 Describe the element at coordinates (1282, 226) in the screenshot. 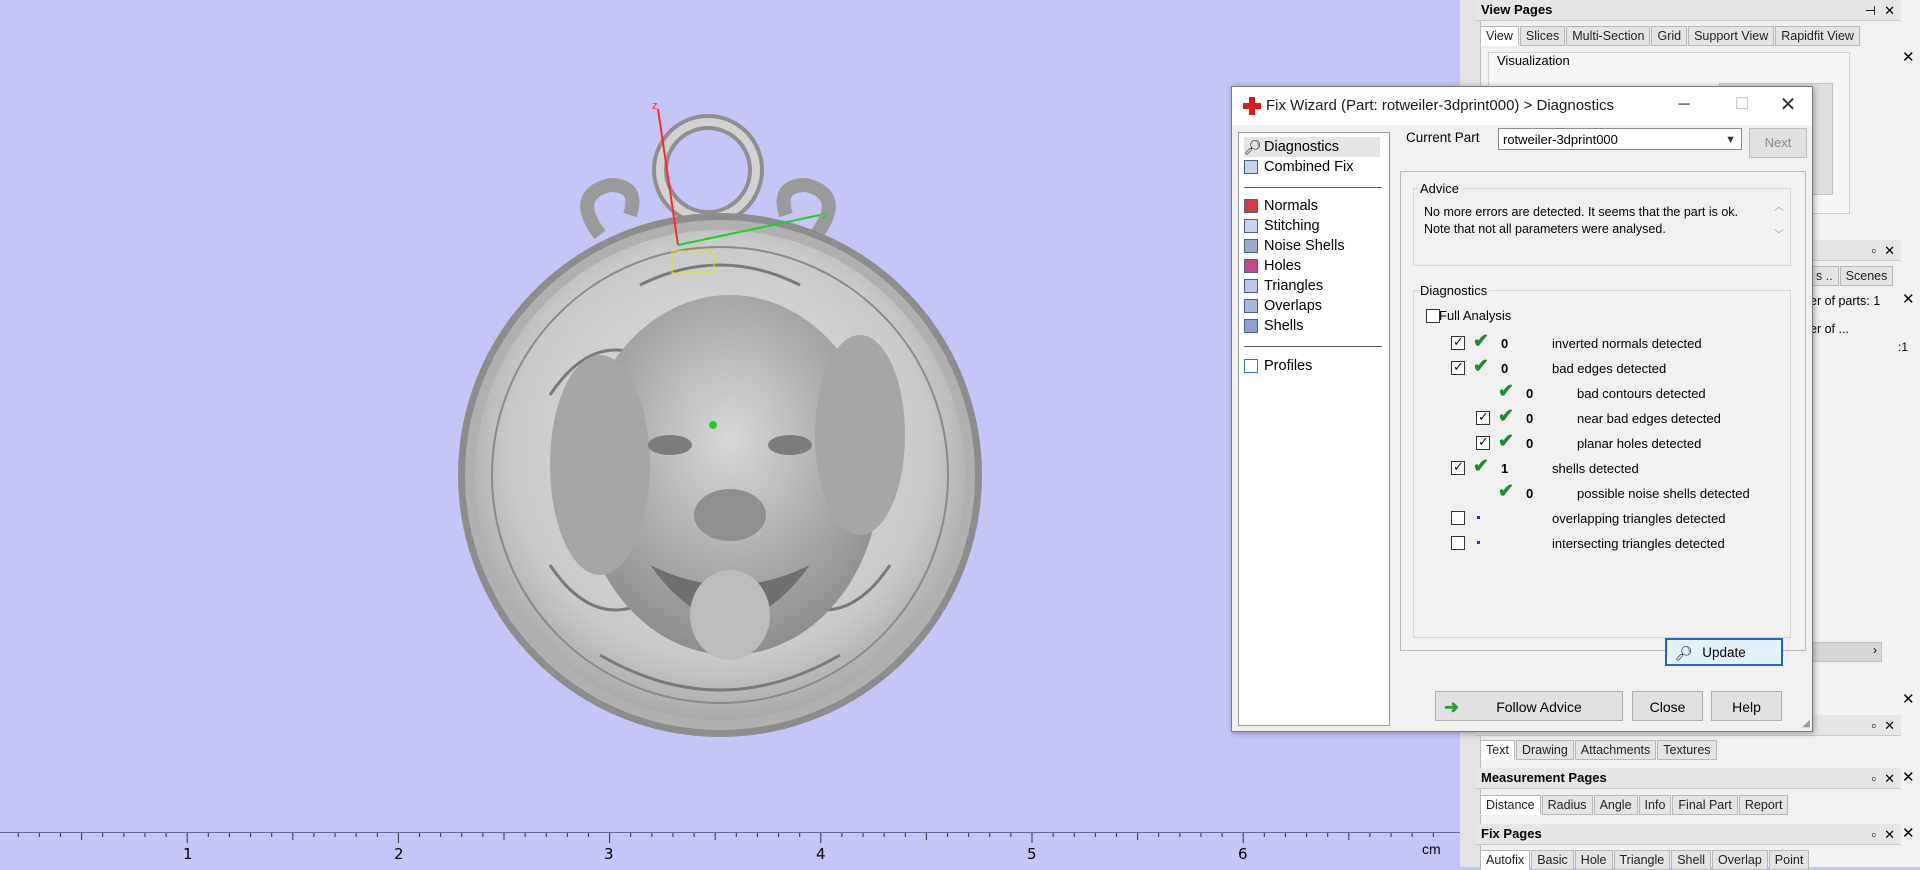

I see `nav-item-stitching: Stitching` at that location.